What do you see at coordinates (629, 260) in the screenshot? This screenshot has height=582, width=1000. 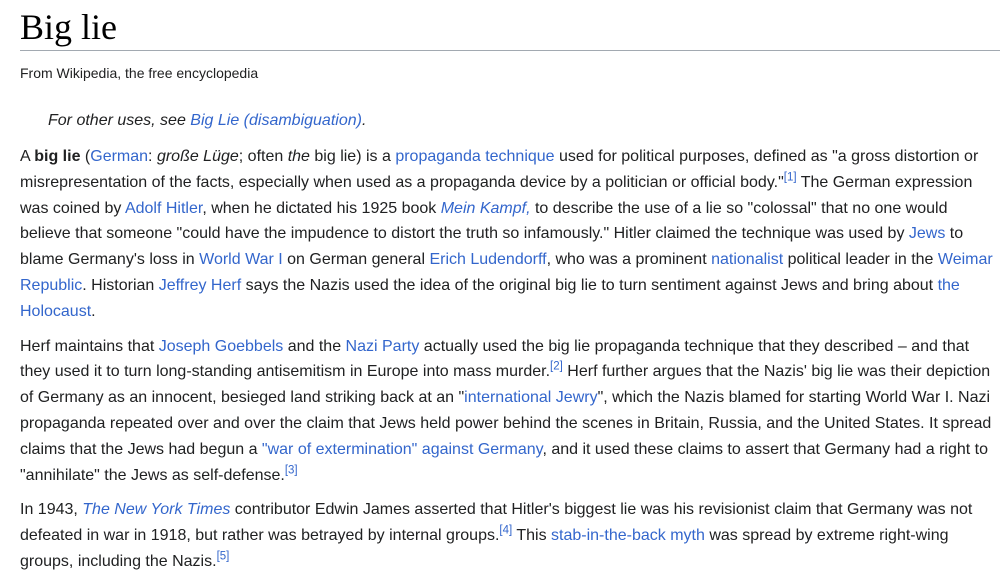 I see `text-run: , who was a prominent` at bounding box center [629, 260].